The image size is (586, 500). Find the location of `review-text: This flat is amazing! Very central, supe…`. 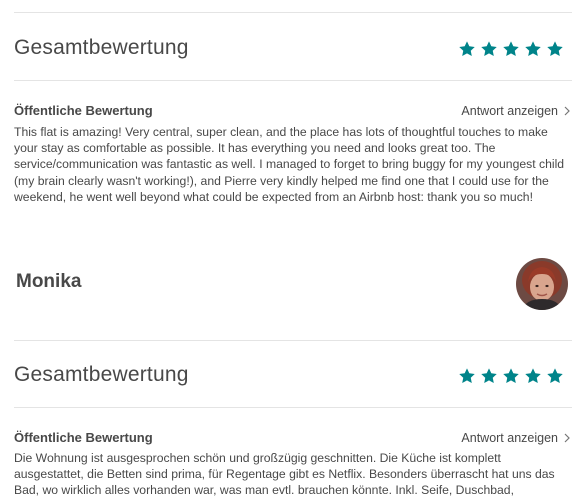

review-text: This flat is amazing! Very central, supe… is located at coordinates (289, 164).